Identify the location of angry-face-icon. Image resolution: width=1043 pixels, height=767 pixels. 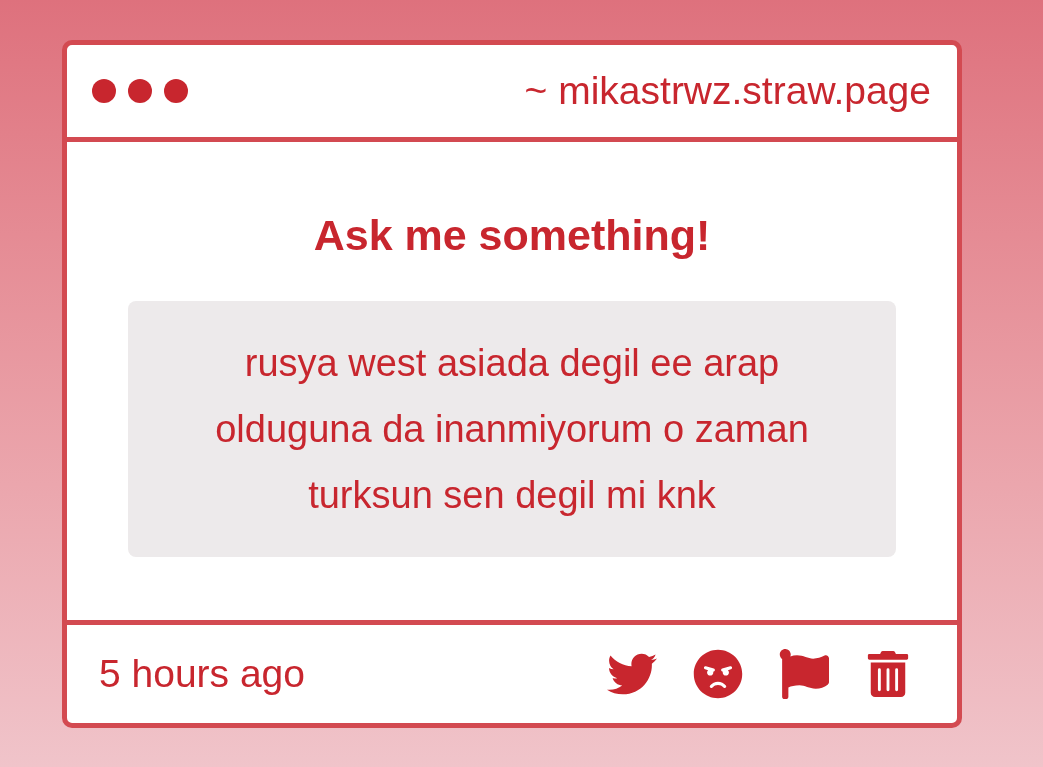
(718, 674).